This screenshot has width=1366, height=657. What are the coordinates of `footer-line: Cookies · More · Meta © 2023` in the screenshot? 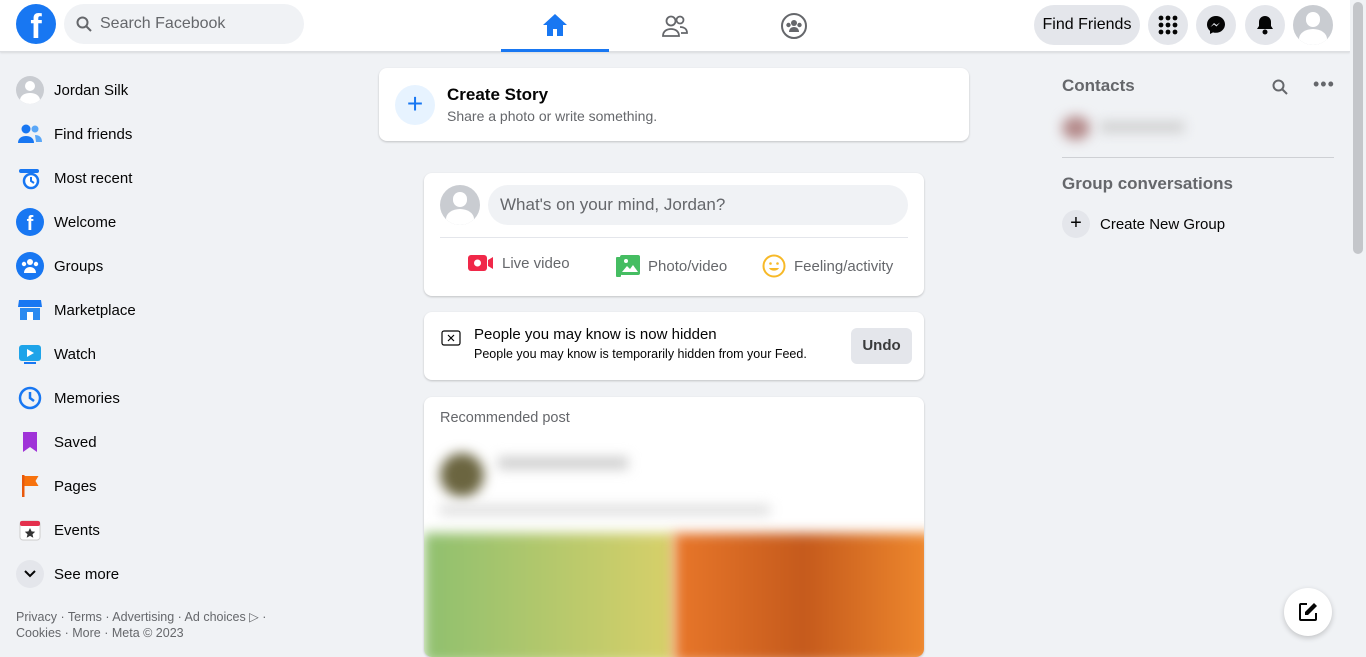 It's located at (151, 633).